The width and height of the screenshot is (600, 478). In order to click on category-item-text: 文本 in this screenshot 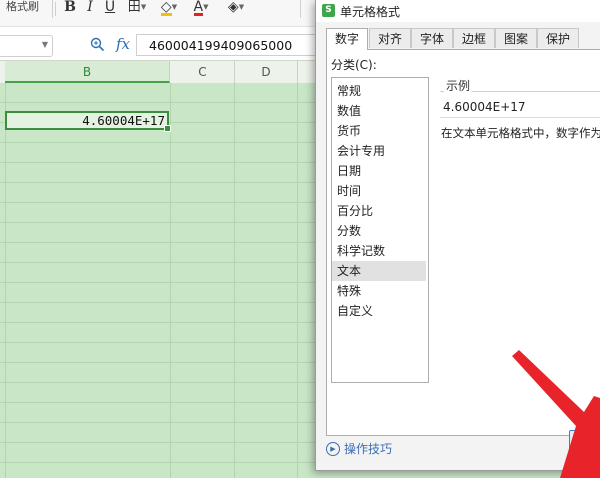, I will do `click(379, 271)`.